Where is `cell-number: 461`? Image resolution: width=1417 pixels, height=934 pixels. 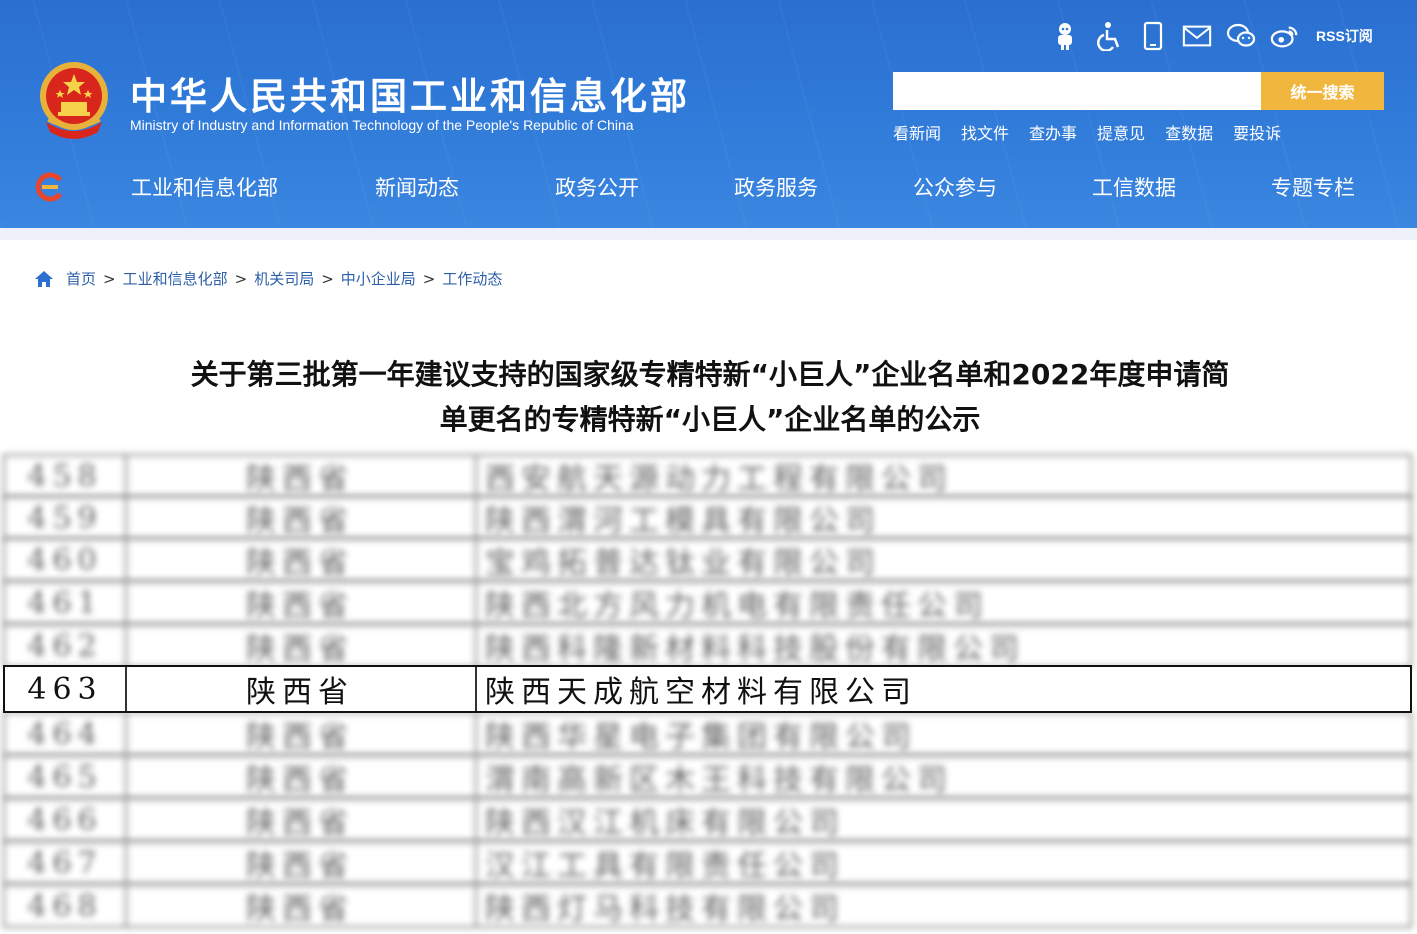 cell-number: 461 is located at coordinates (66, 603).